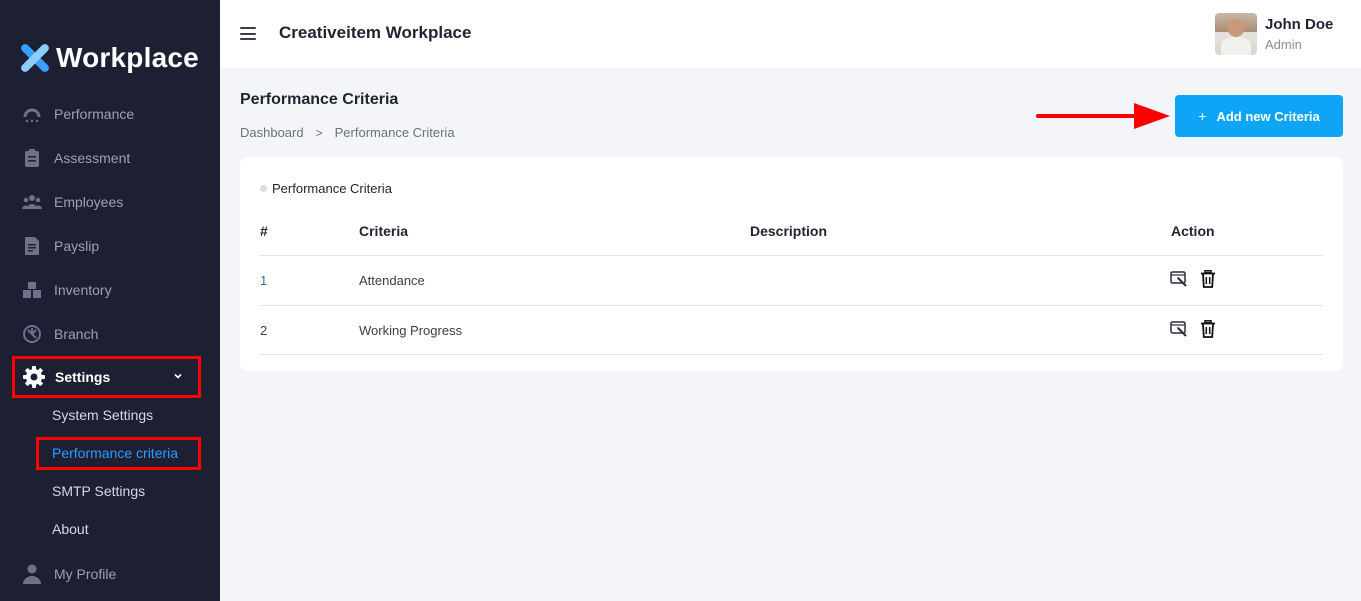 The width and height of the screenshot is (1361, 601). What do you see at coordinates (32, 202) in the screenshot?
I see `users-icon` at bounding box center [32, 202].